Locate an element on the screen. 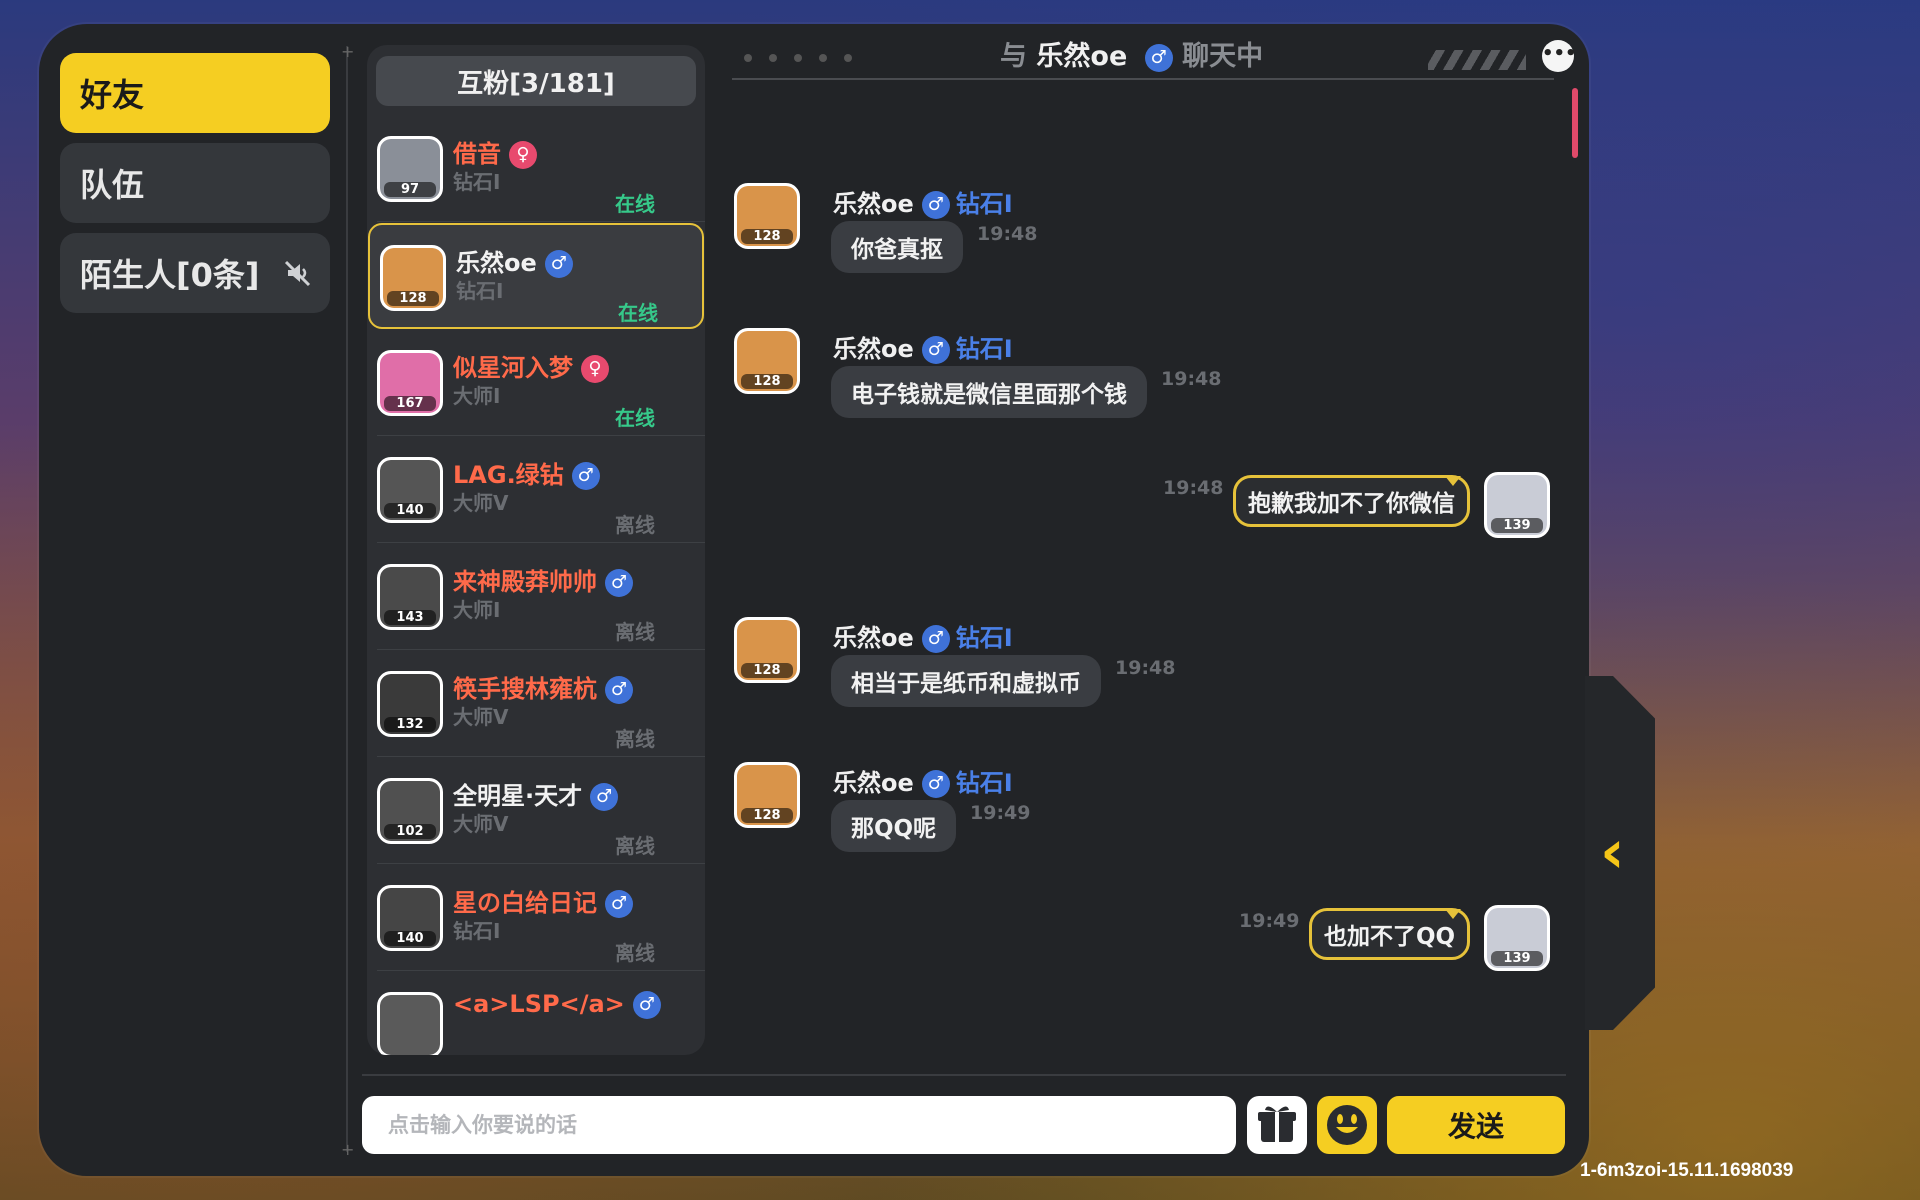 The height and width of the screenshot is (1200, 1920). friend-name-row: 似星河入梦 ♀ is located at coordinates (531, 365).